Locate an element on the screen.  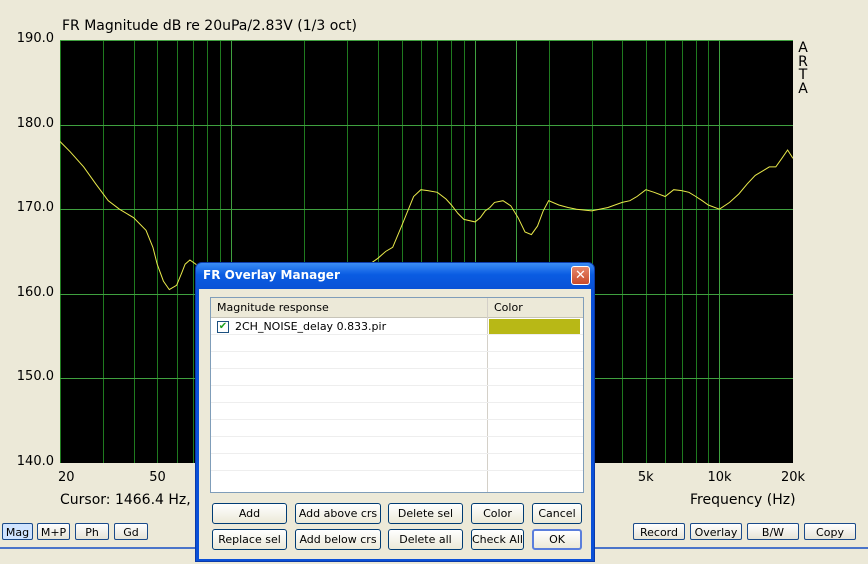
y-tick-label: 150.0 is located at coordinates (35, 377).